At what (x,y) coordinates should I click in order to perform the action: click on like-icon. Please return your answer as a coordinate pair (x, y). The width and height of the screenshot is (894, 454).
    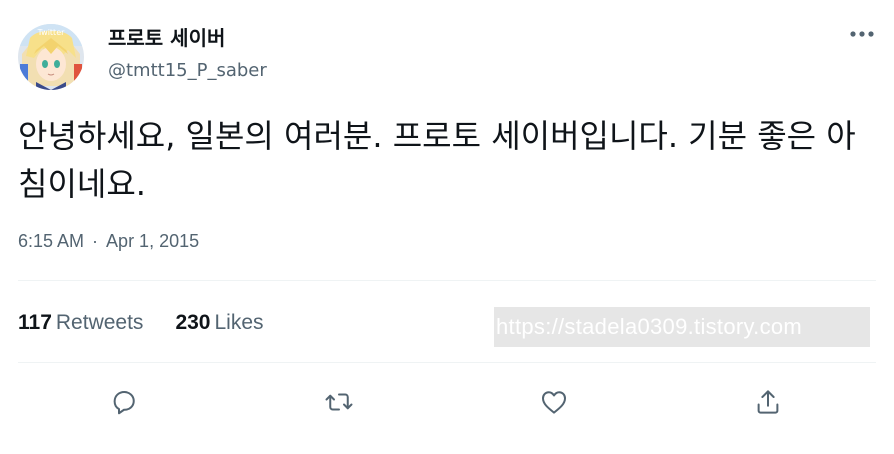
    Looking at the image, I should click on (554, 402).